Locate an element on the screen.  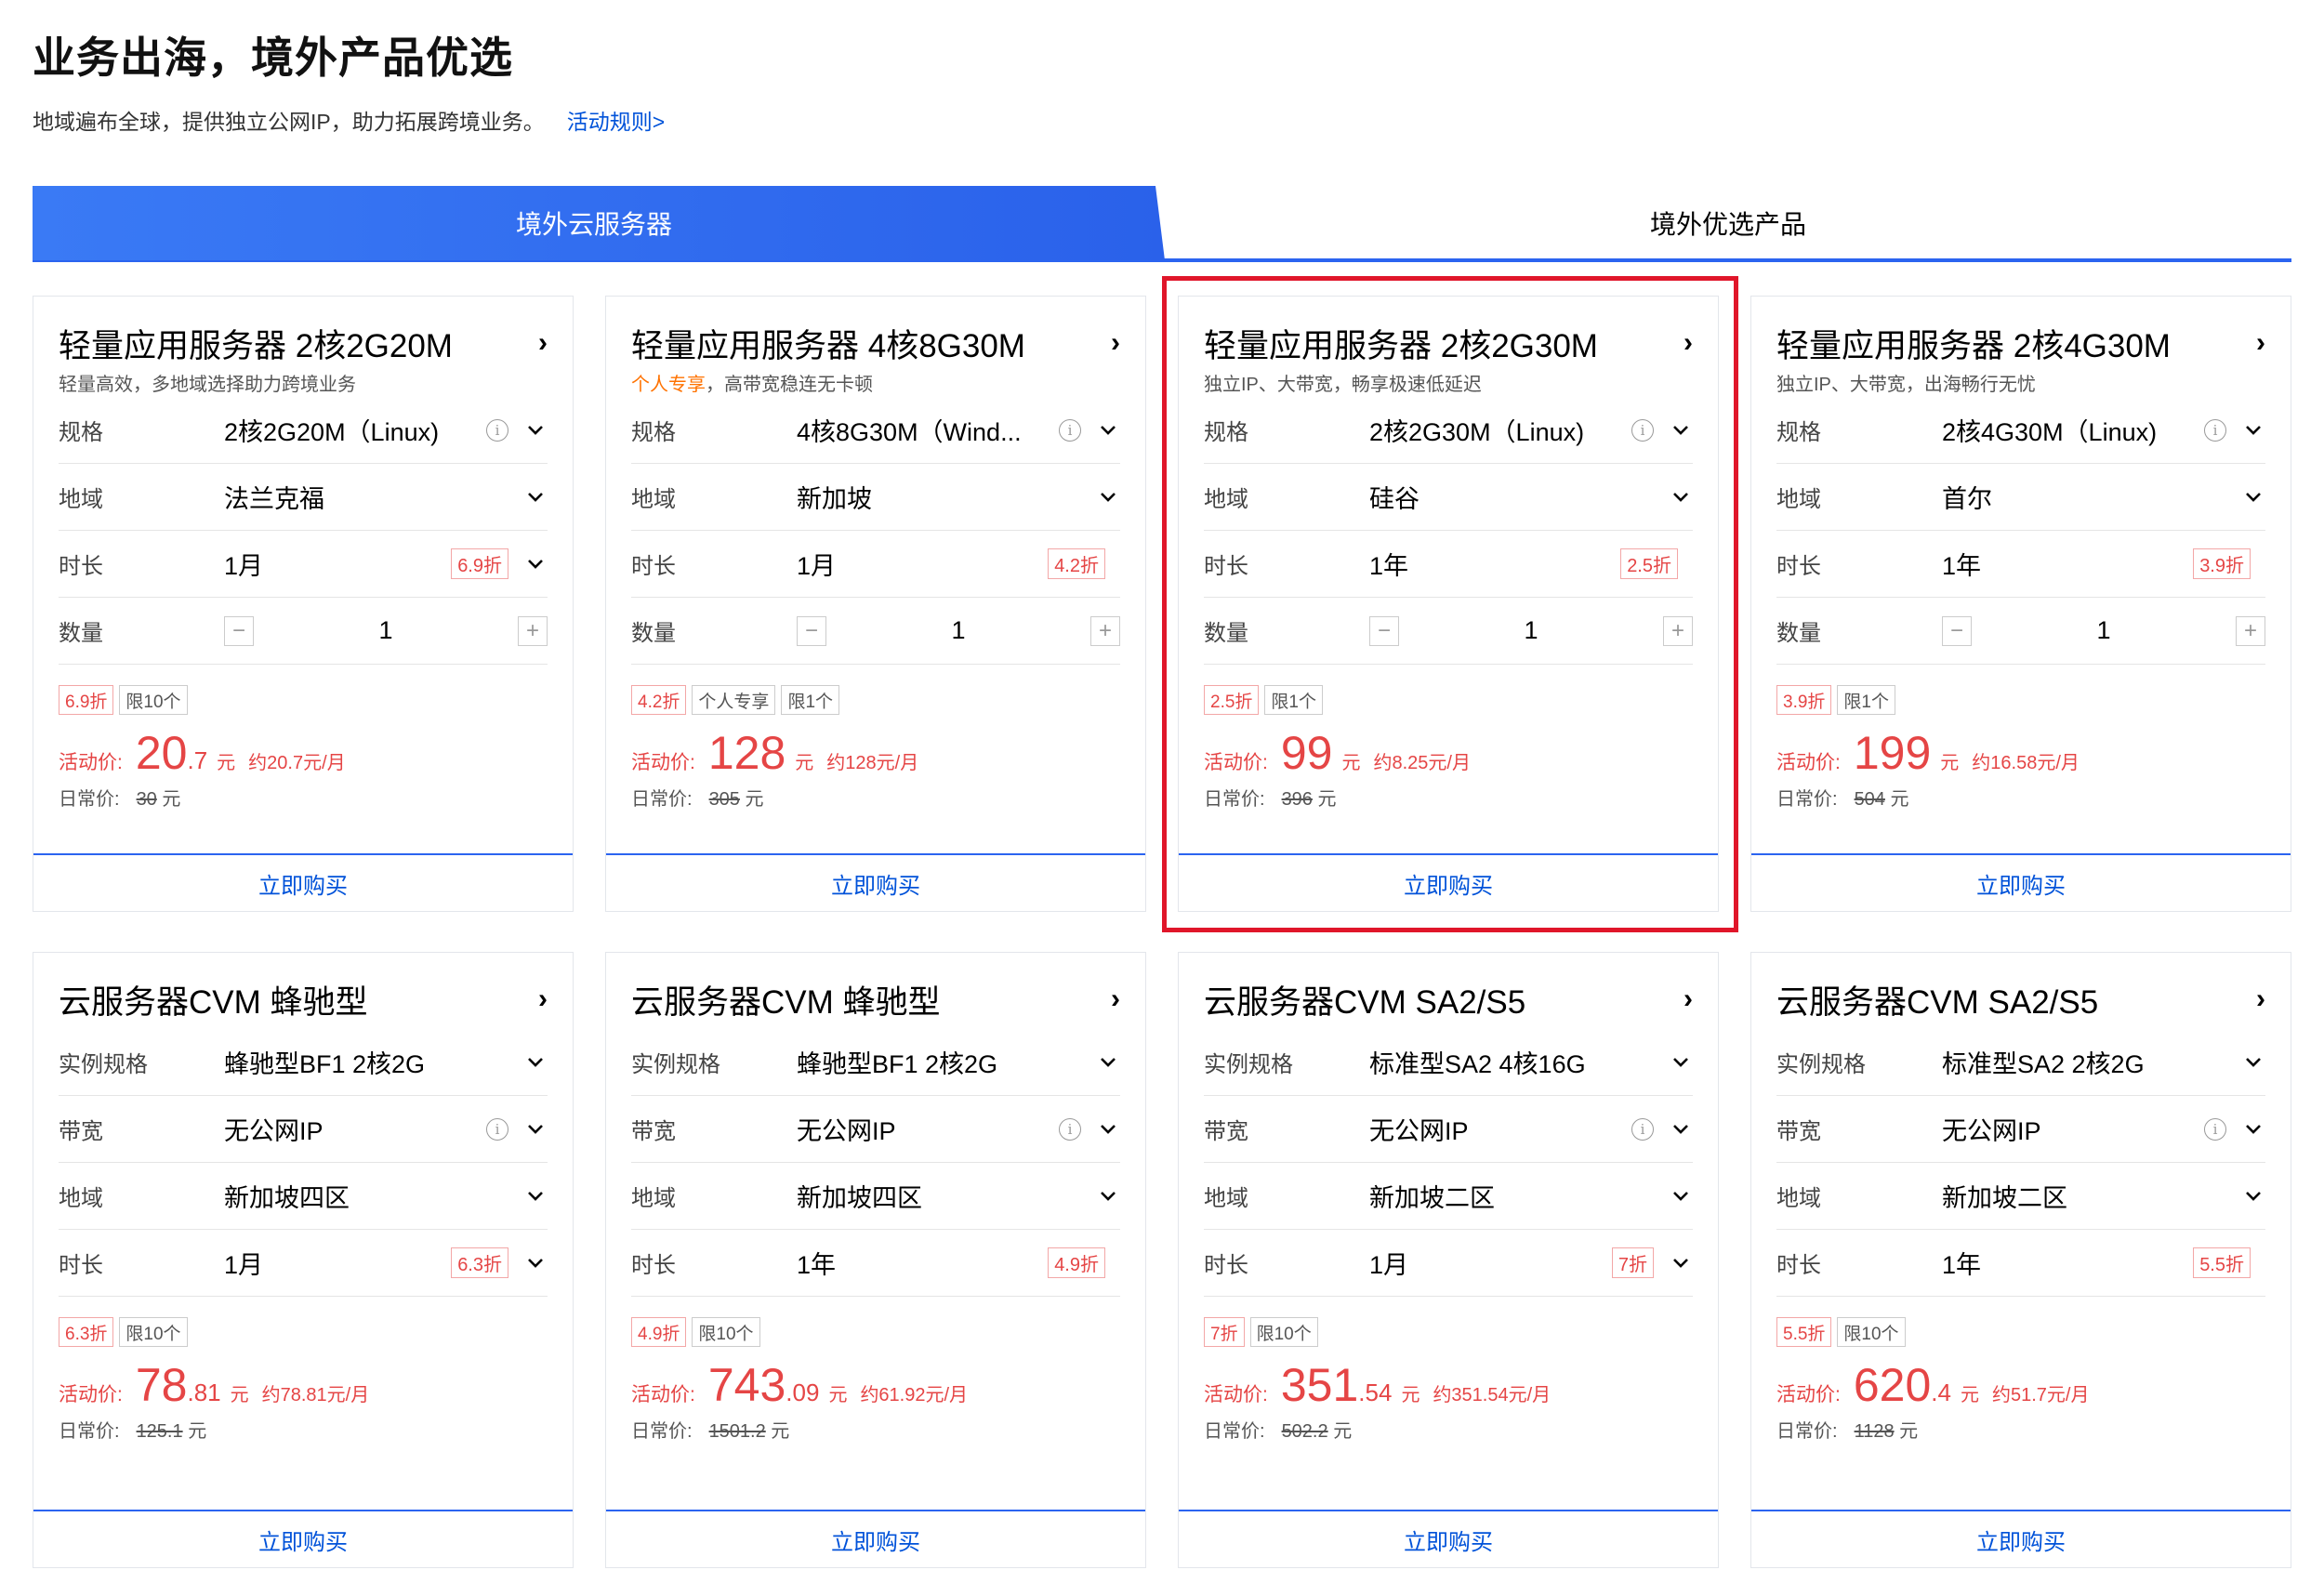
card-header: 轻量应用服务器 2核4G30M › is located at coordinates (2020, 331).